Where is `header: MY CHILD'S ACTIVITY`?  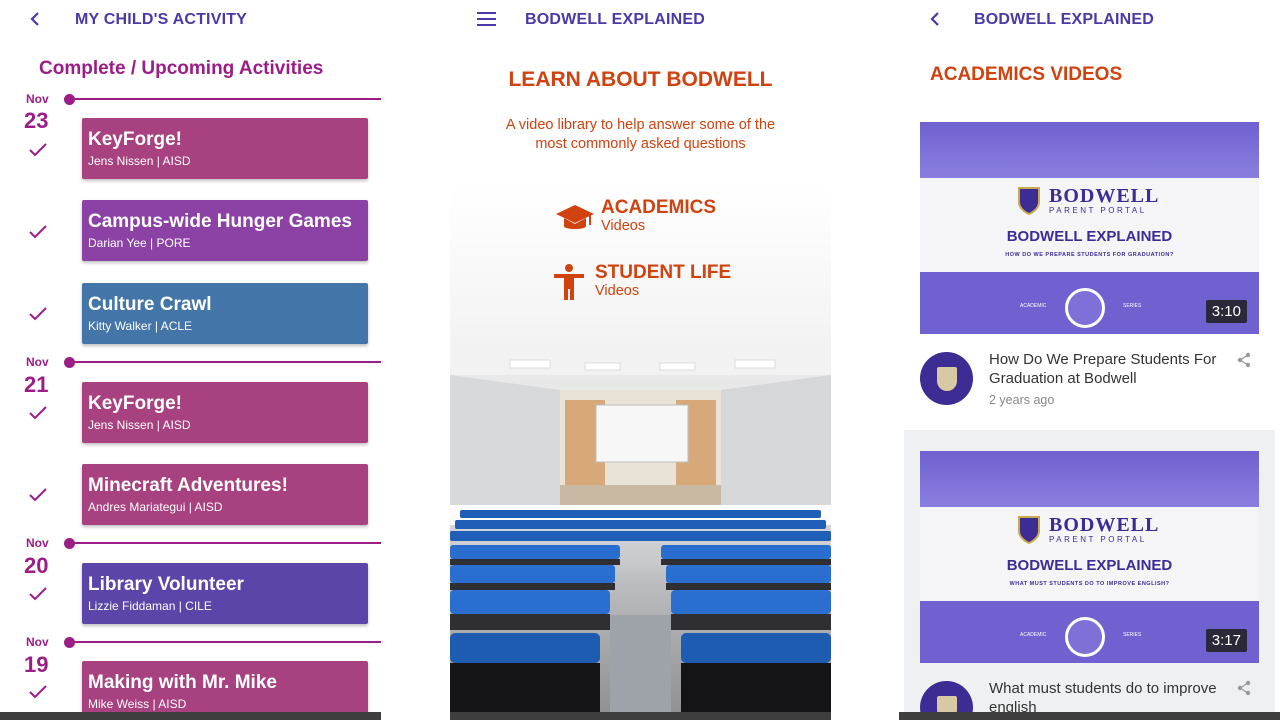 header: MY CHILD'S ACTIVITY is located at coordinates (190, 20).